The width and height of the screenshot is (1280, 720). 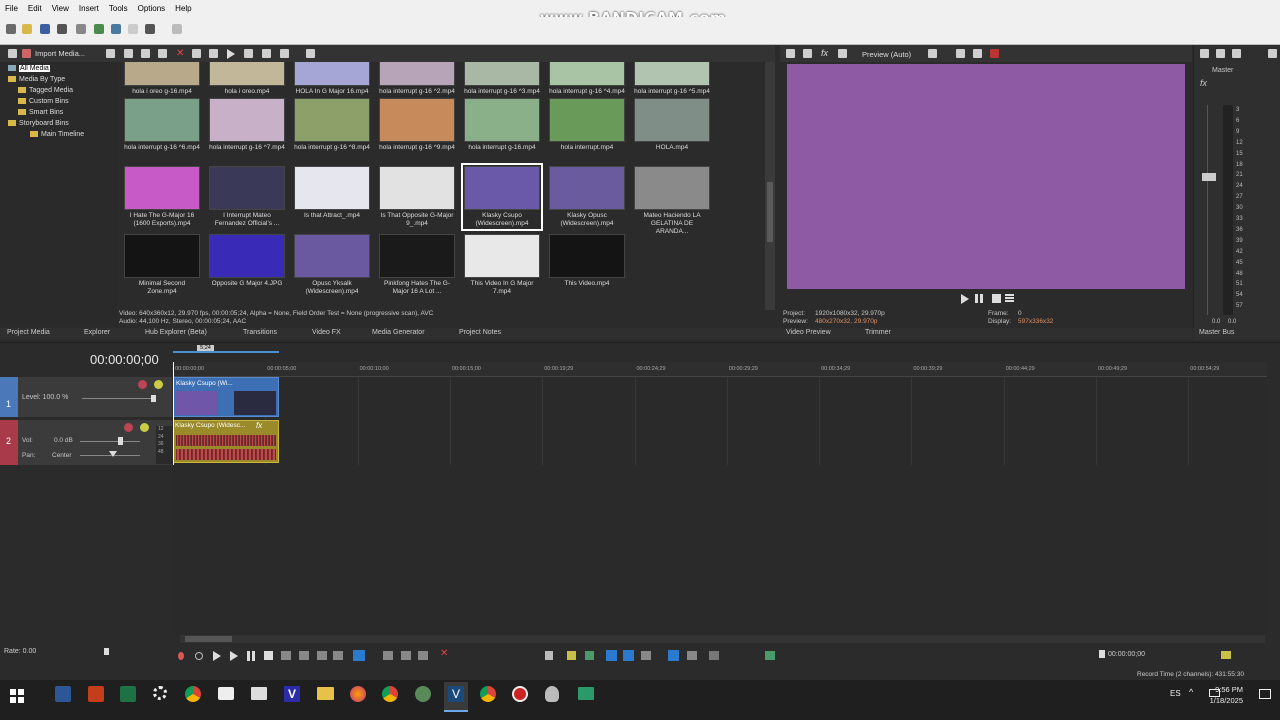 I want to click on selection-tool-icon, so click(x=406, y=655).